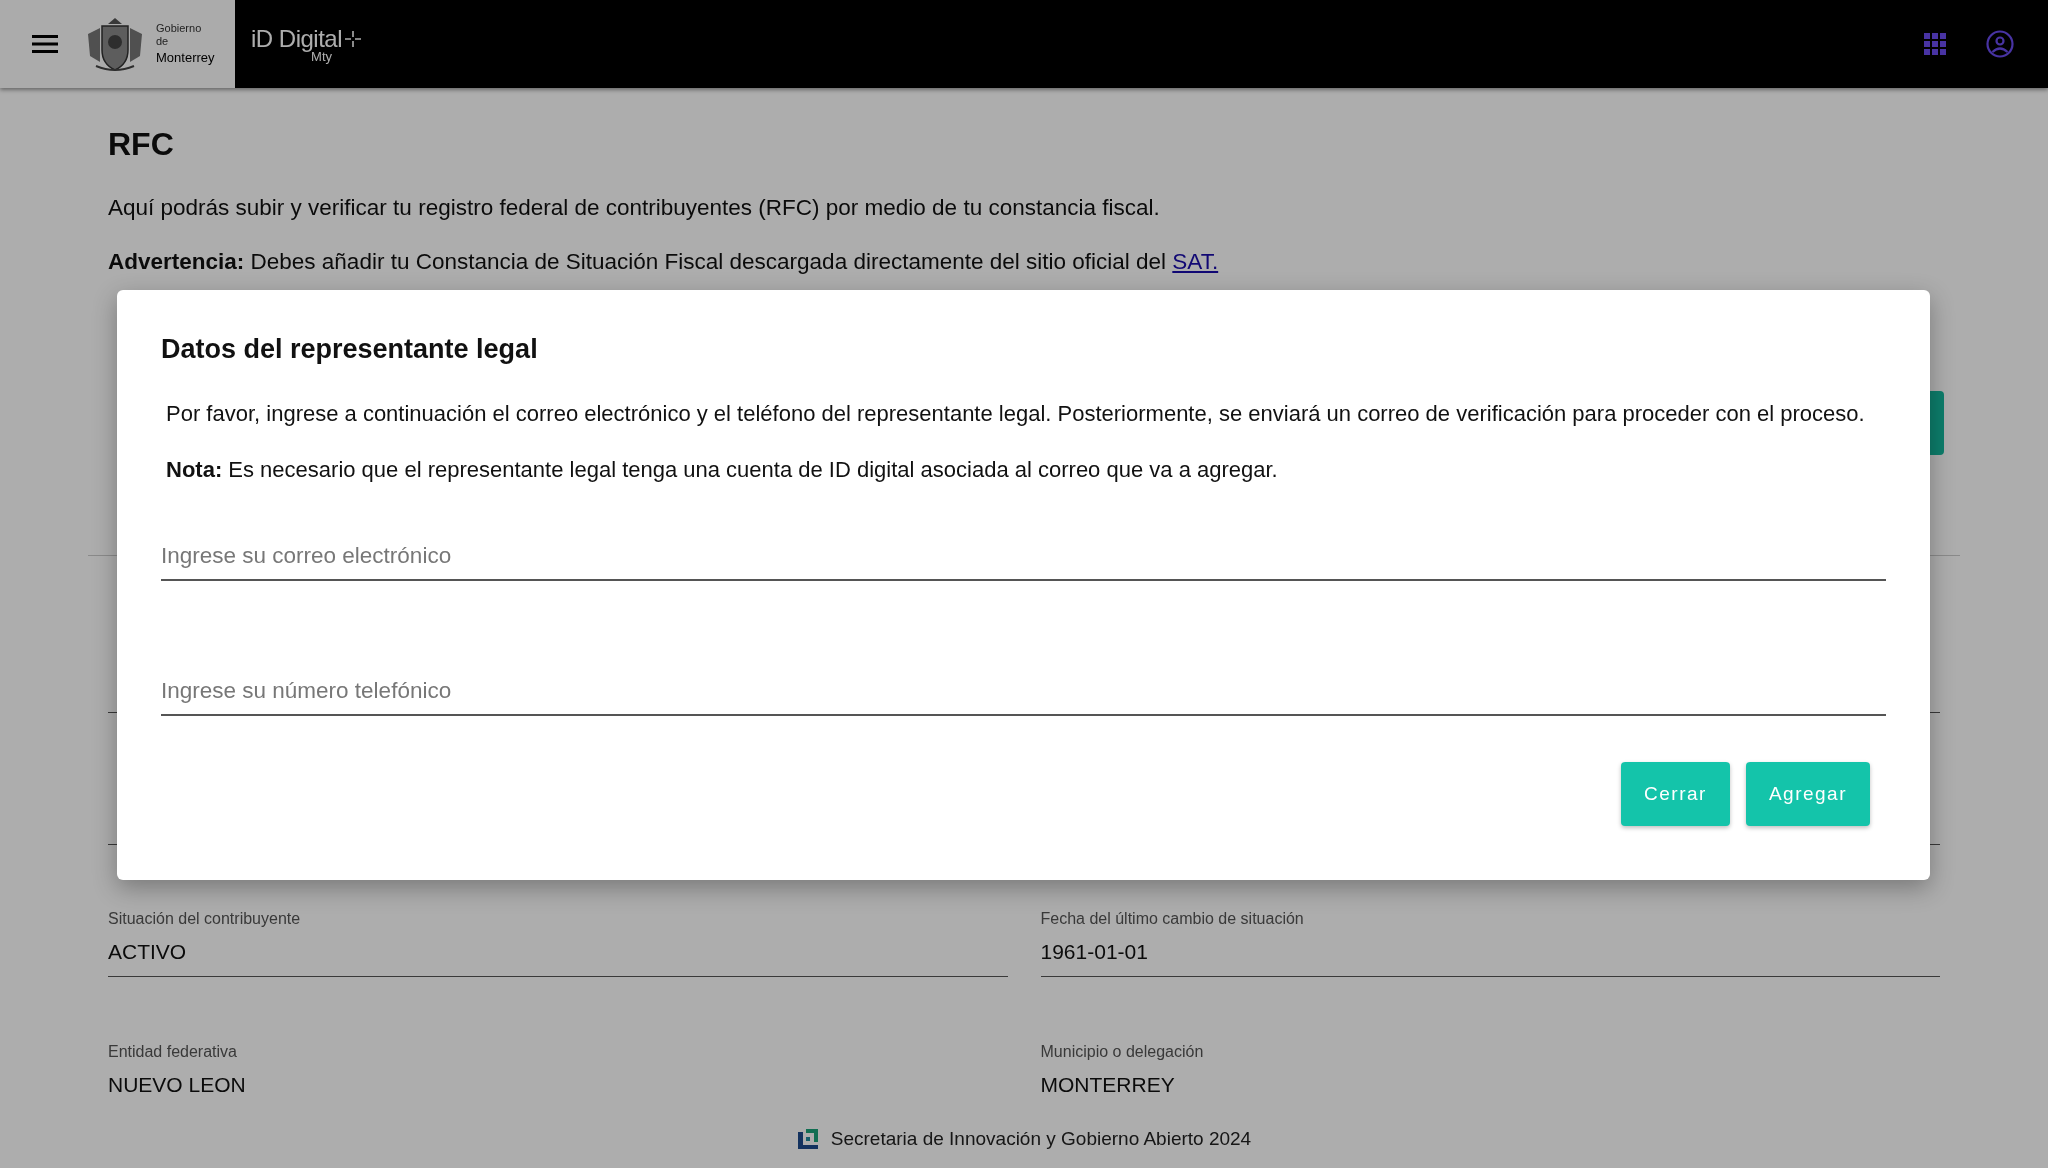 The image size is (2048, 1168). What do you see at coordinates (2000, 44) in the screenshot?
I see `user-icon` at bounding box center [2000, 44].